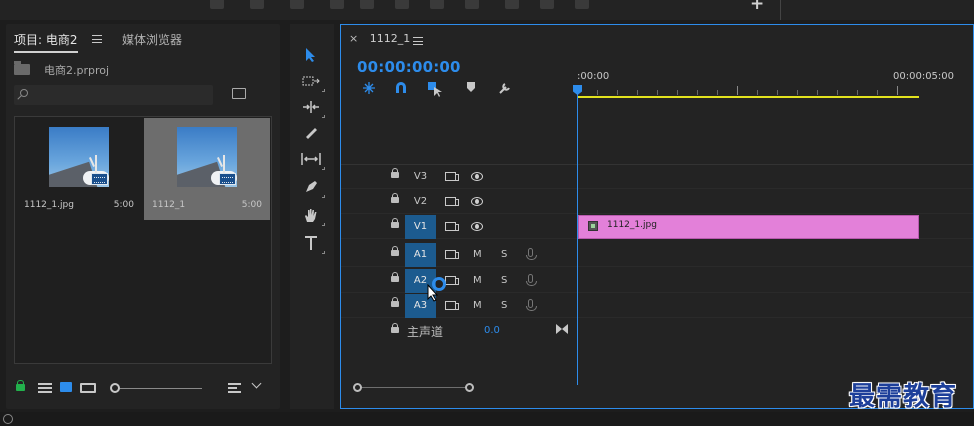 The height and width of the screenshot is (426, 974). Describe the element at coordinates (256, 383) in the screenshot. I see `chevron-down-icon` at that location.